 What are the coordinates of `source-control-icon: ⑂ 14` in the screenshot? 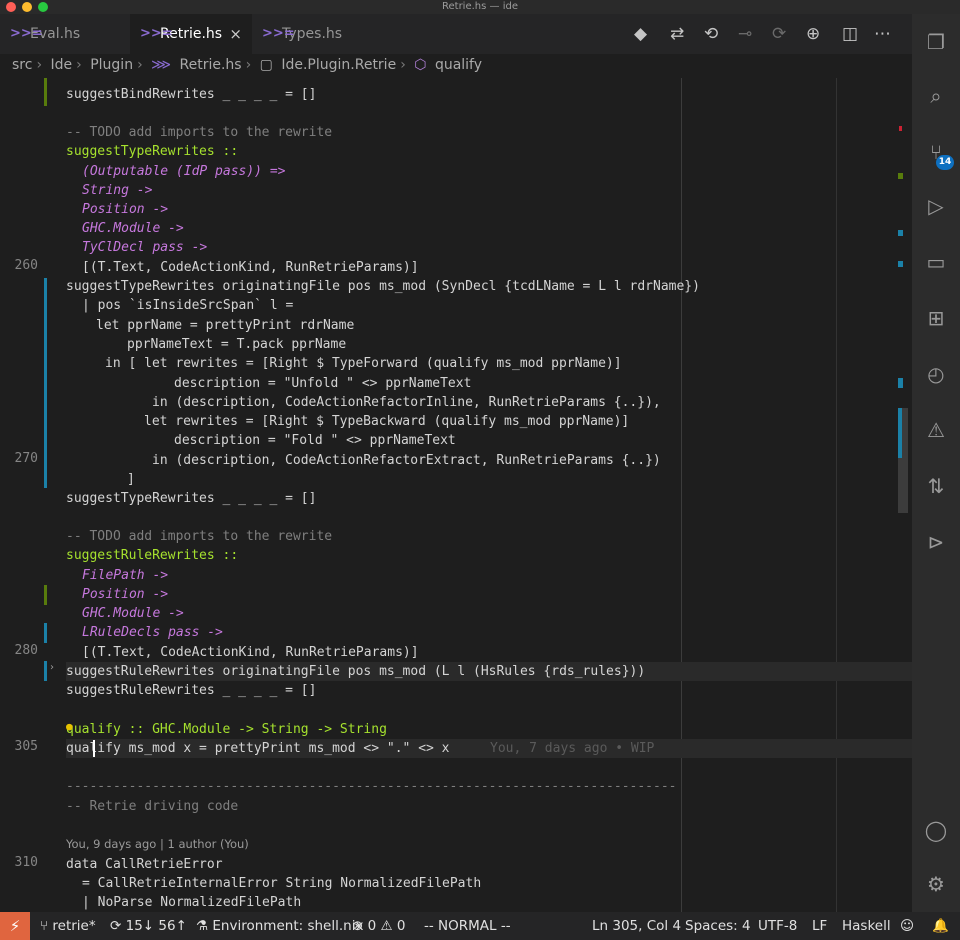 It's located at (936, 152).